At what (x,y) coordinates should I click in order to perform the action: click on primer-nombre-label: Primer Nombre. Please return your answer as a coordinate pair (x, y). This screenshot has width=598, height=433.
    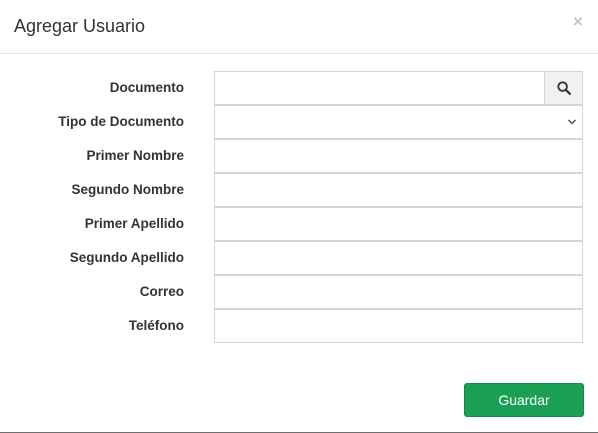
    Looking at the image, I should click on (135, 155).